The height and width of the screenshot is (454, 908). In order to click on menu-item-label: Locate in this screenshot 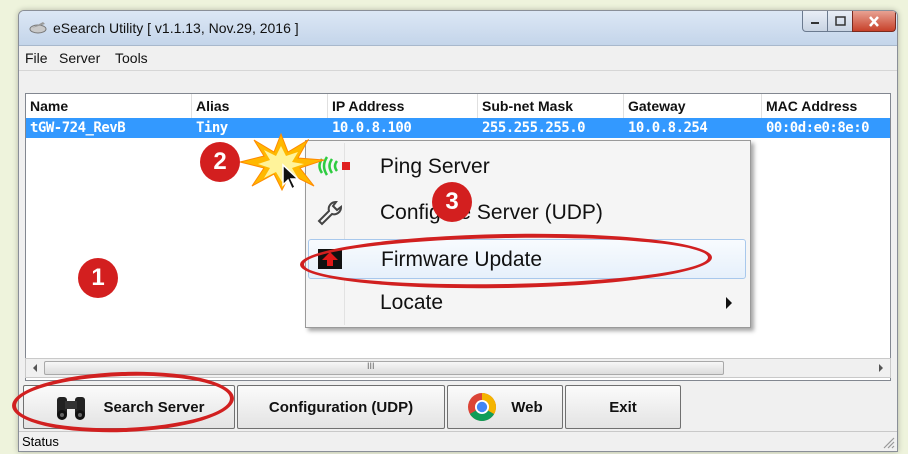, I will do `click(412, 302)`.